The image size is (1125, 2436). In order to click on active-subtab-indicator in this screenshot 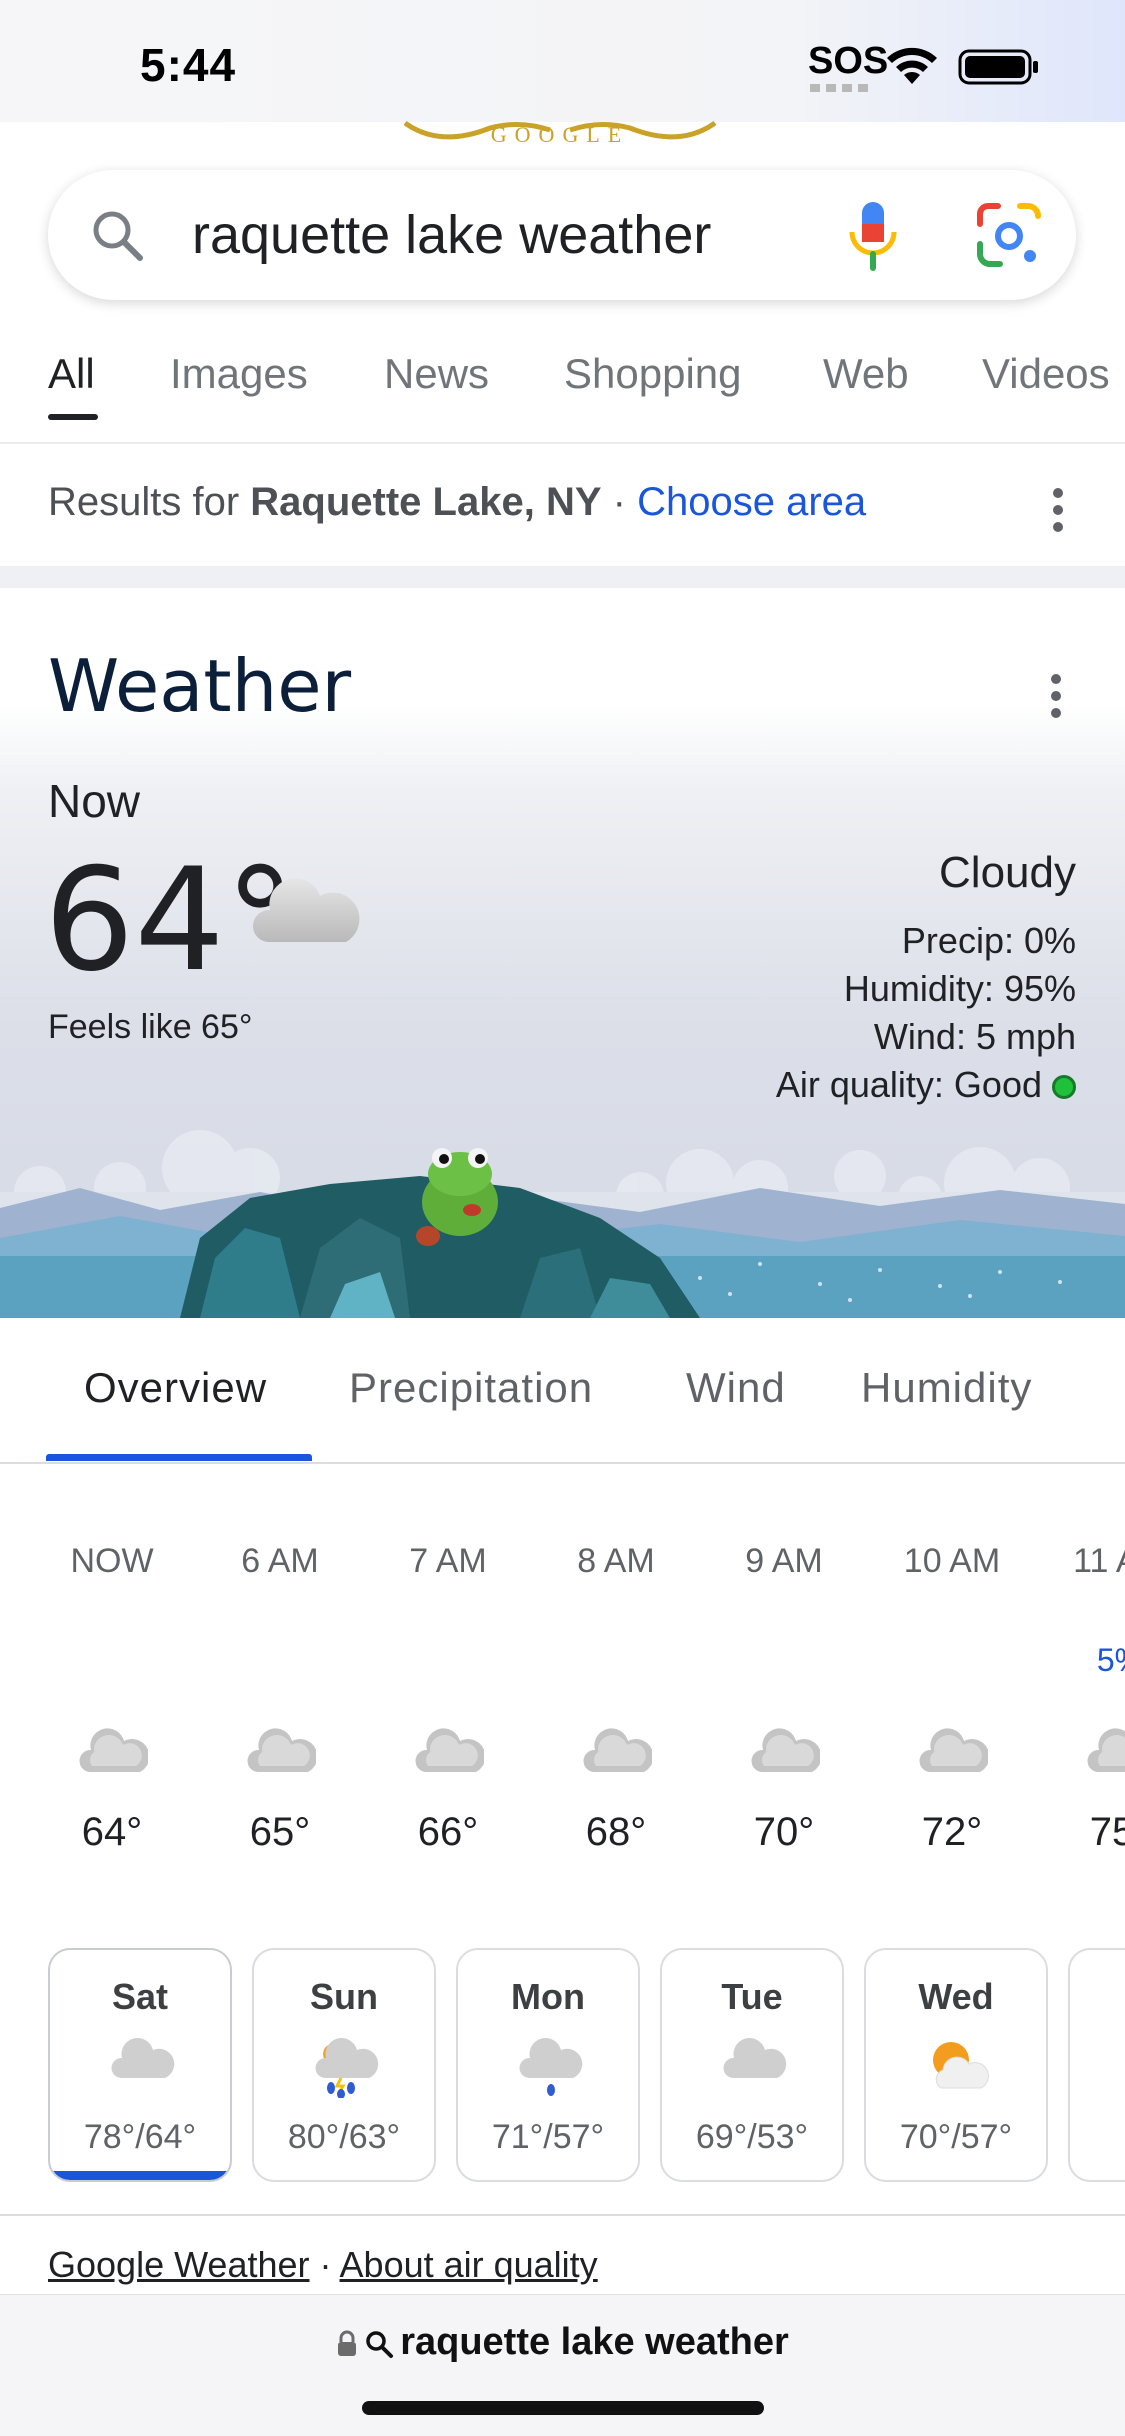, I will do `click(179, 1457)`.